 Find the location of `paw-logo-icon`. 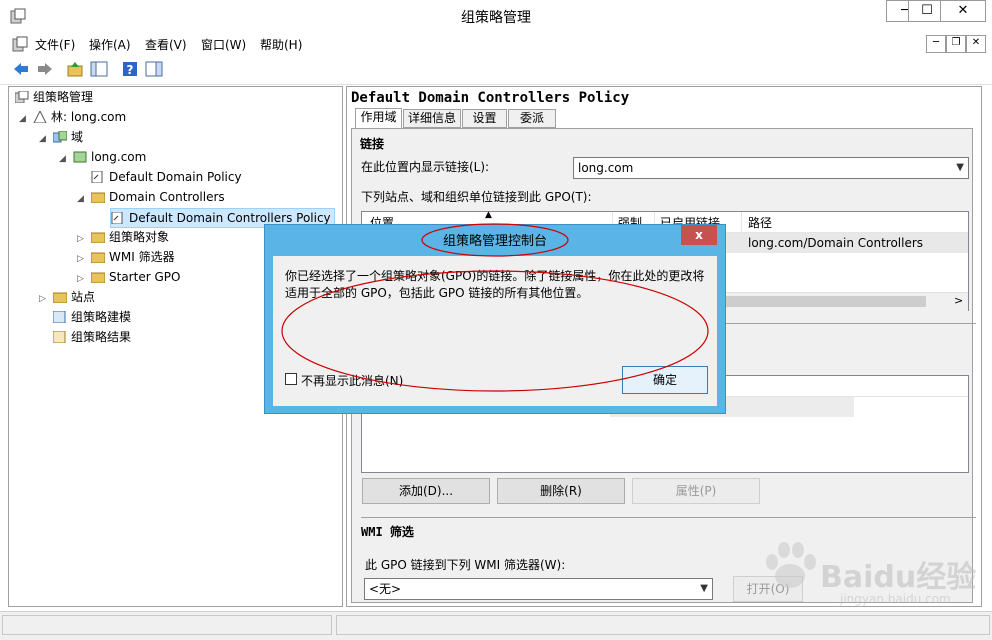

paw-logo-icon is located at coordinates (791, 565).